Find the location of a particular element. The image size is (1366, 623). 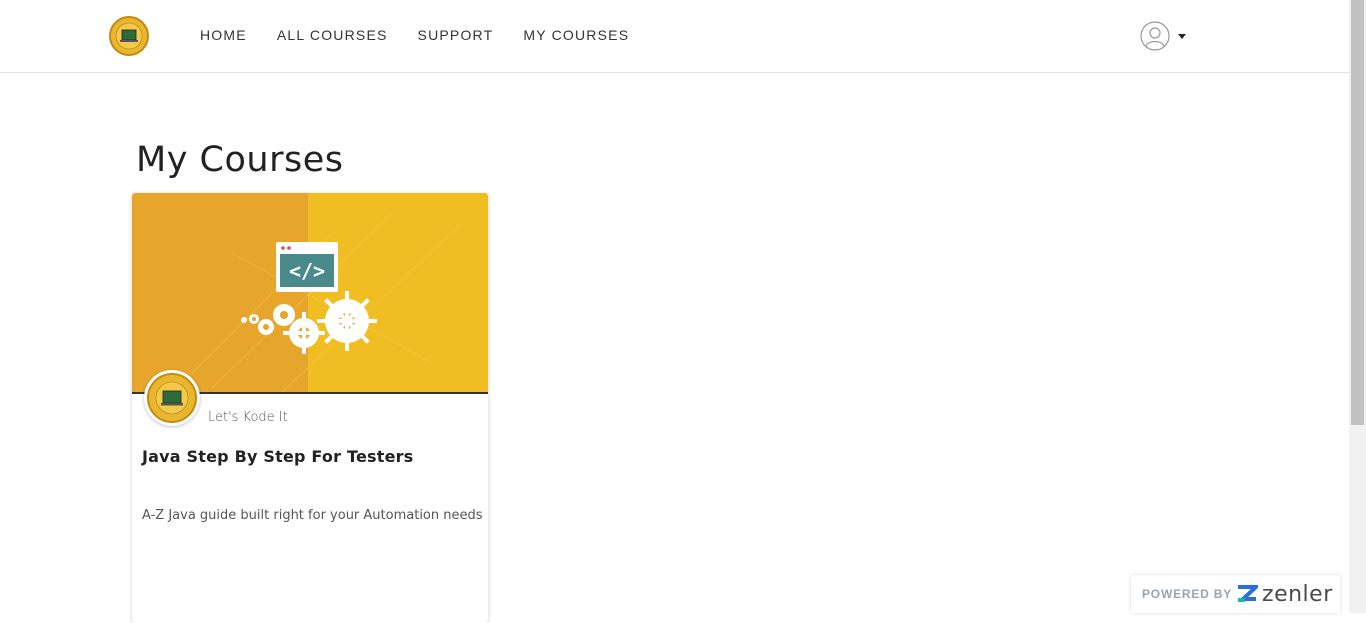

course-thumbnail: </> is located at coordinates (310, 293).